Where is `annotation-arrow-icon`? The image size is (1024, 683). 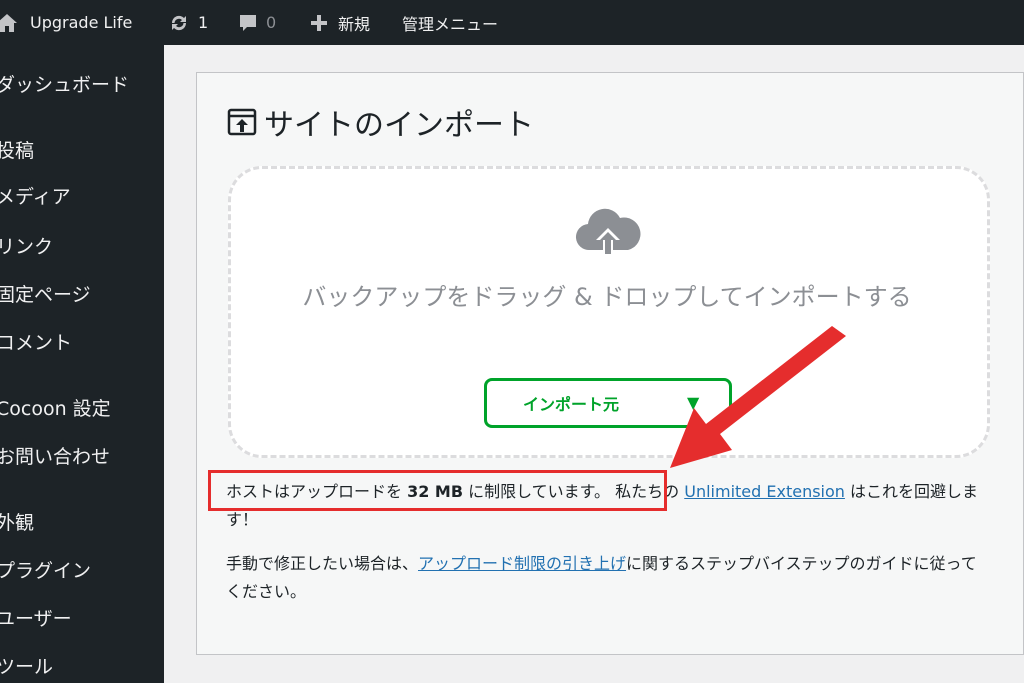 annotation-arrow-icon is located at coordinates (758, 397).